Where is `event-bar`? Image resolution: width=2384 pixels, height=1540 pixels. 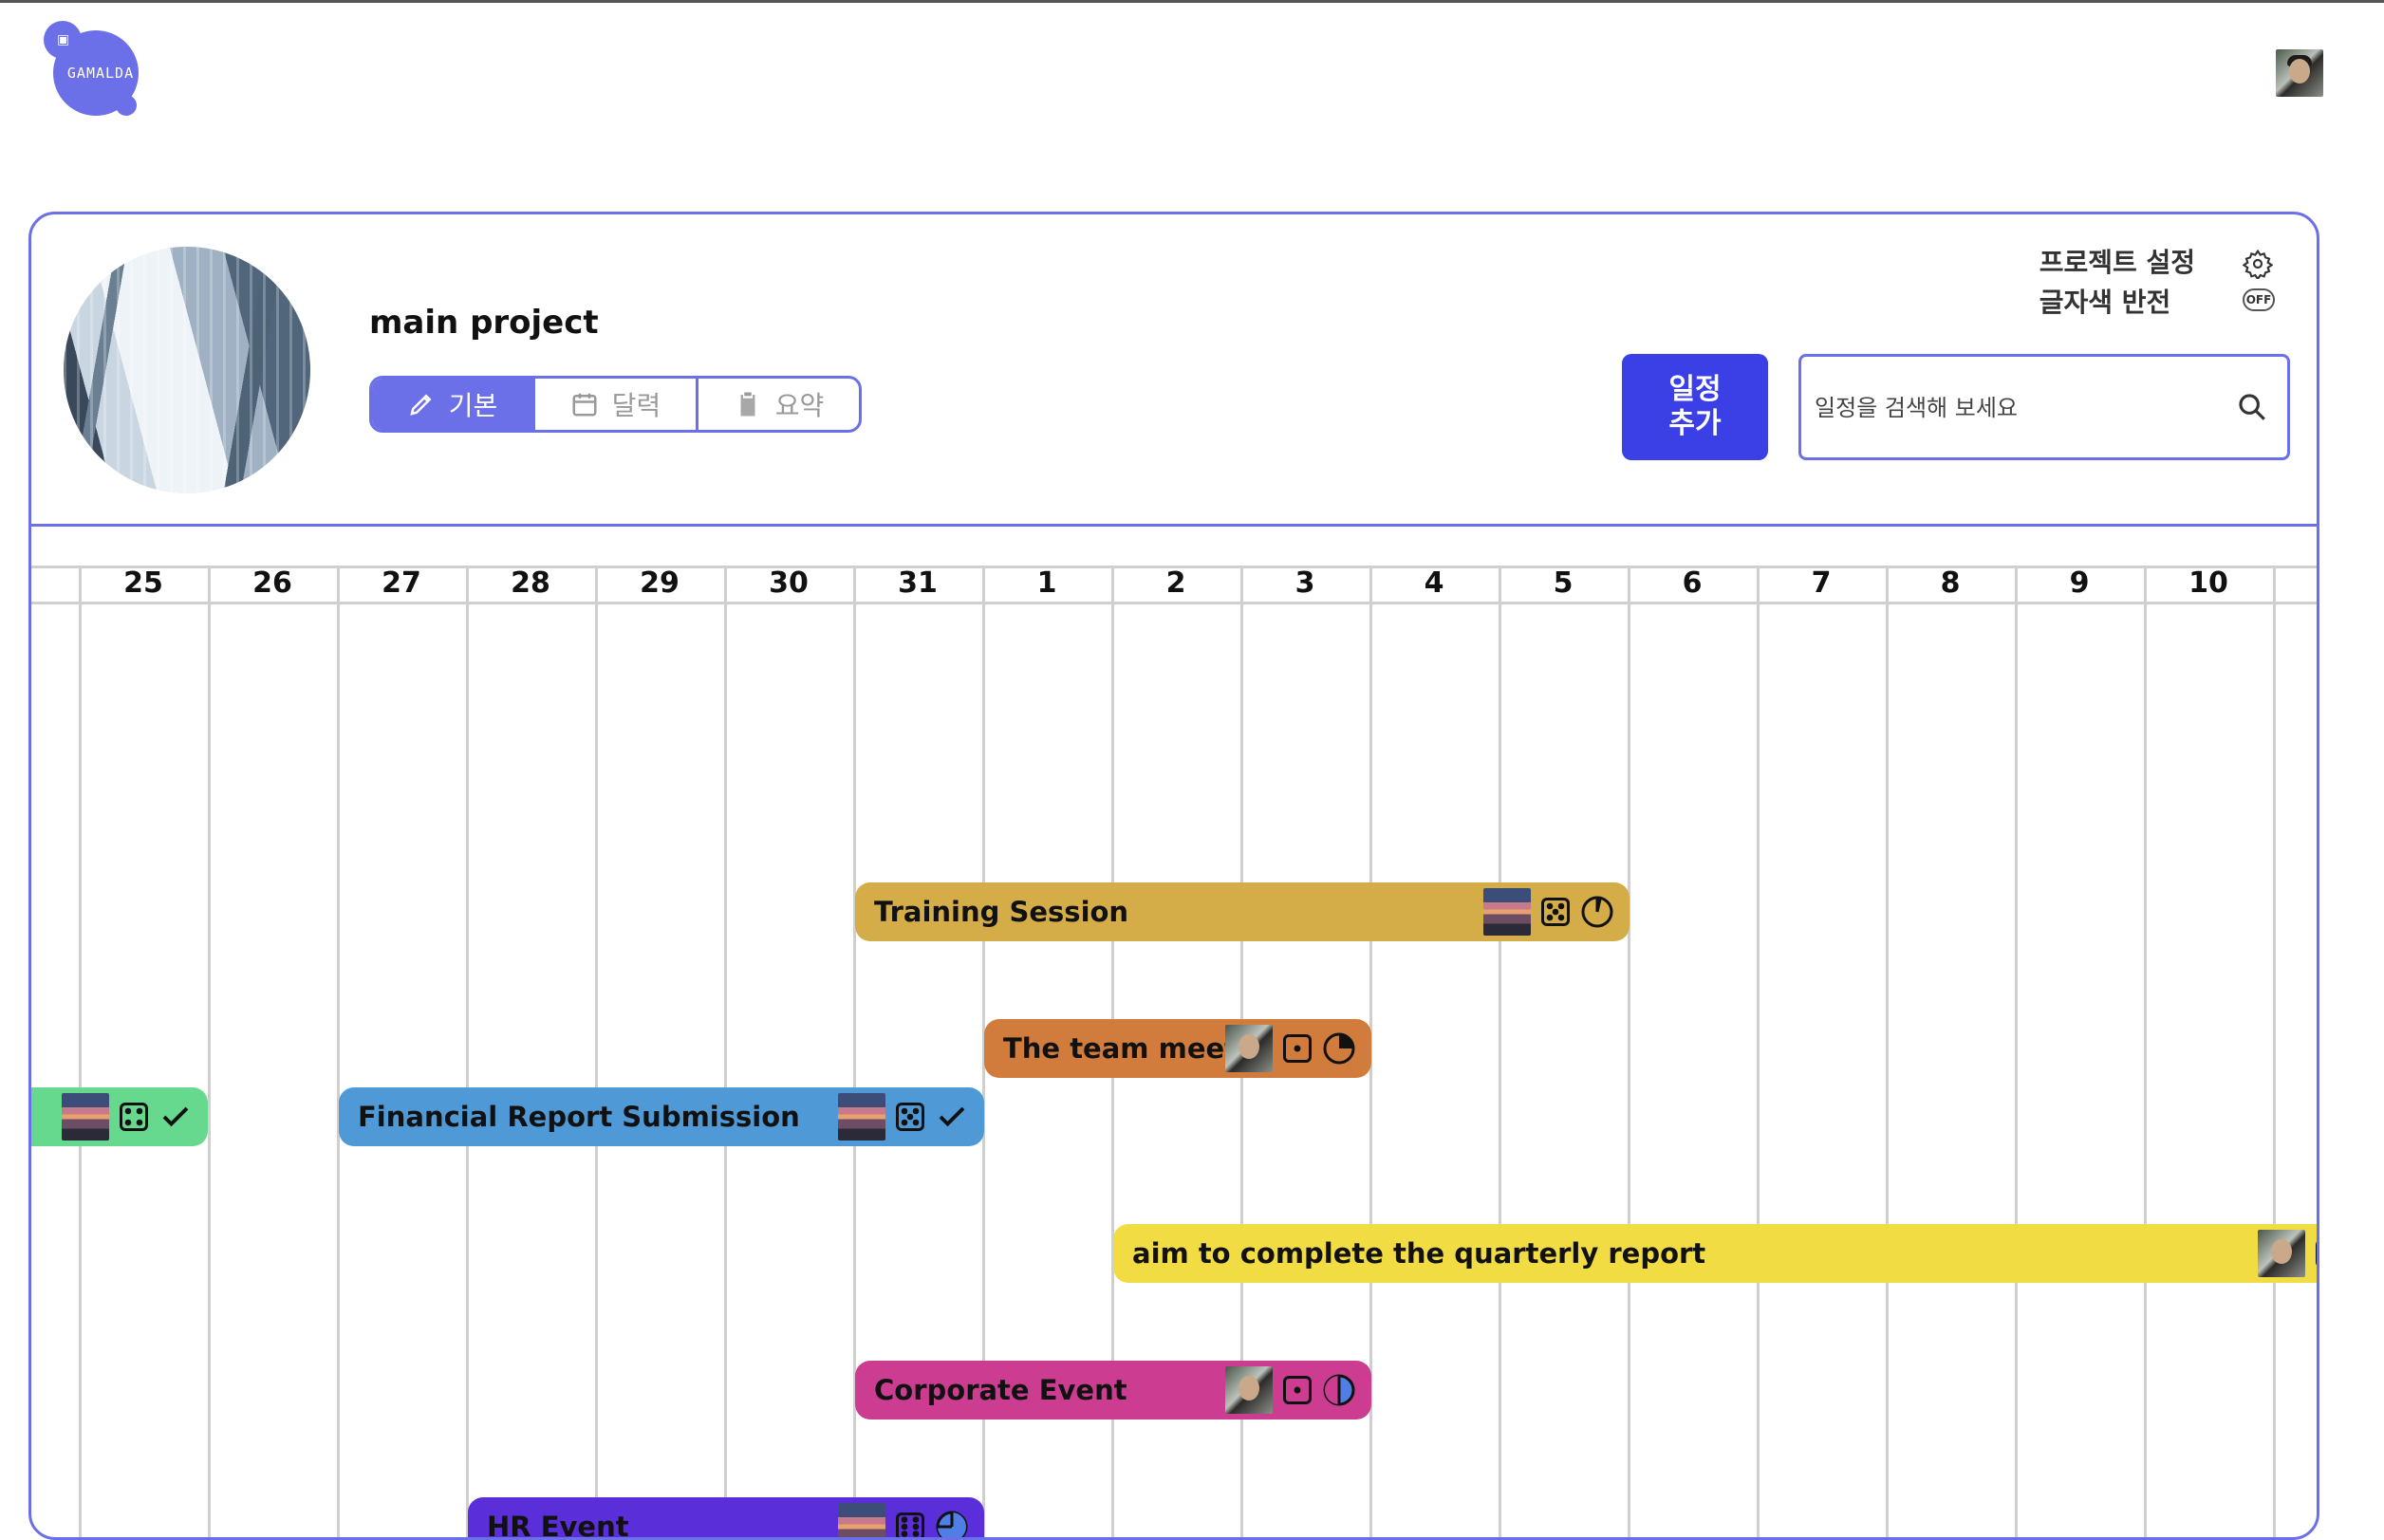
event-bar is located at coordinates (119, 1116).